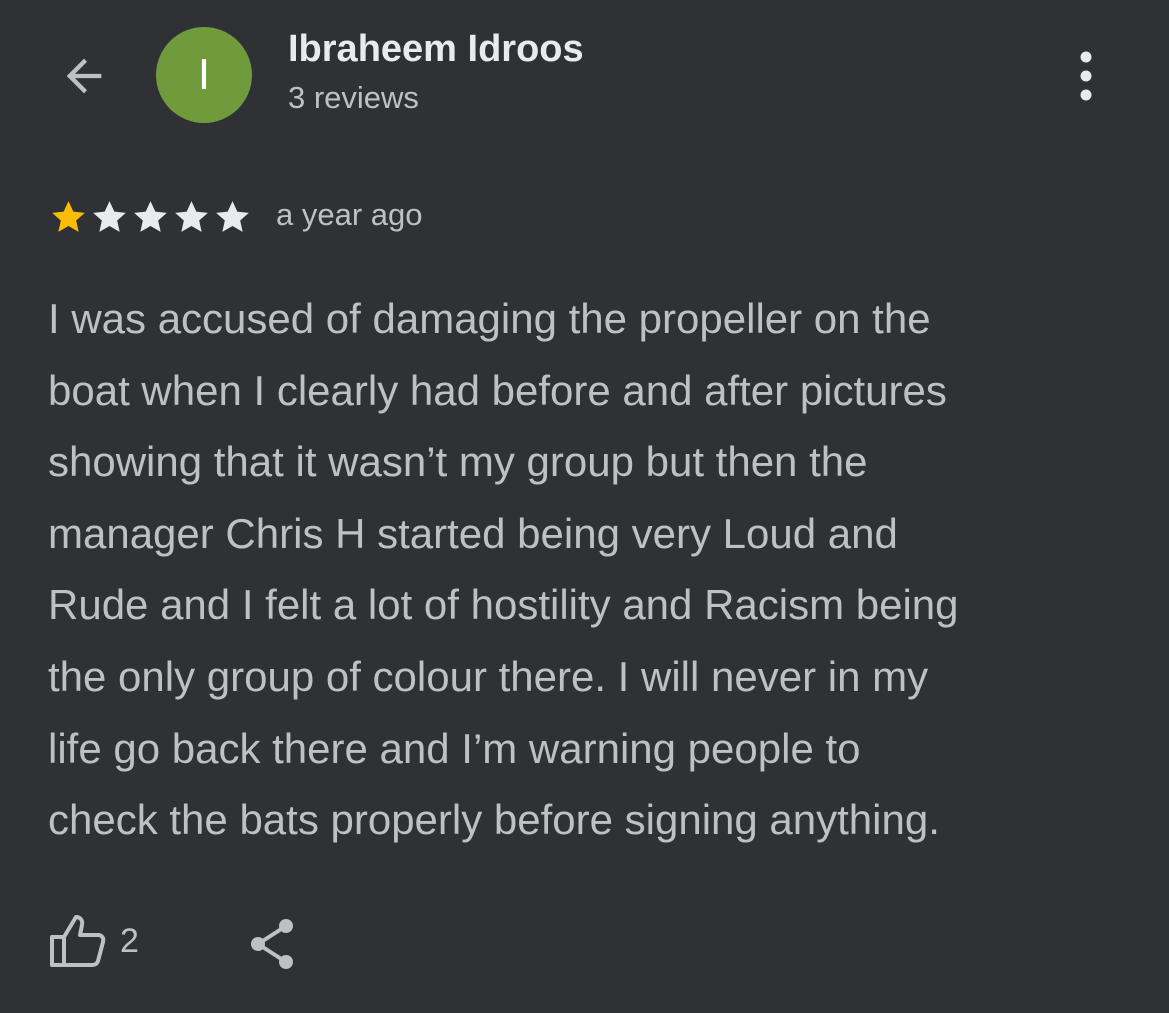 The image size is (1169, 1013). What do you see at coordinates (436, 49) in the screenshot?
I see `reviewer-name: Ibraheem Idroos` at bounding box center [436, 49].